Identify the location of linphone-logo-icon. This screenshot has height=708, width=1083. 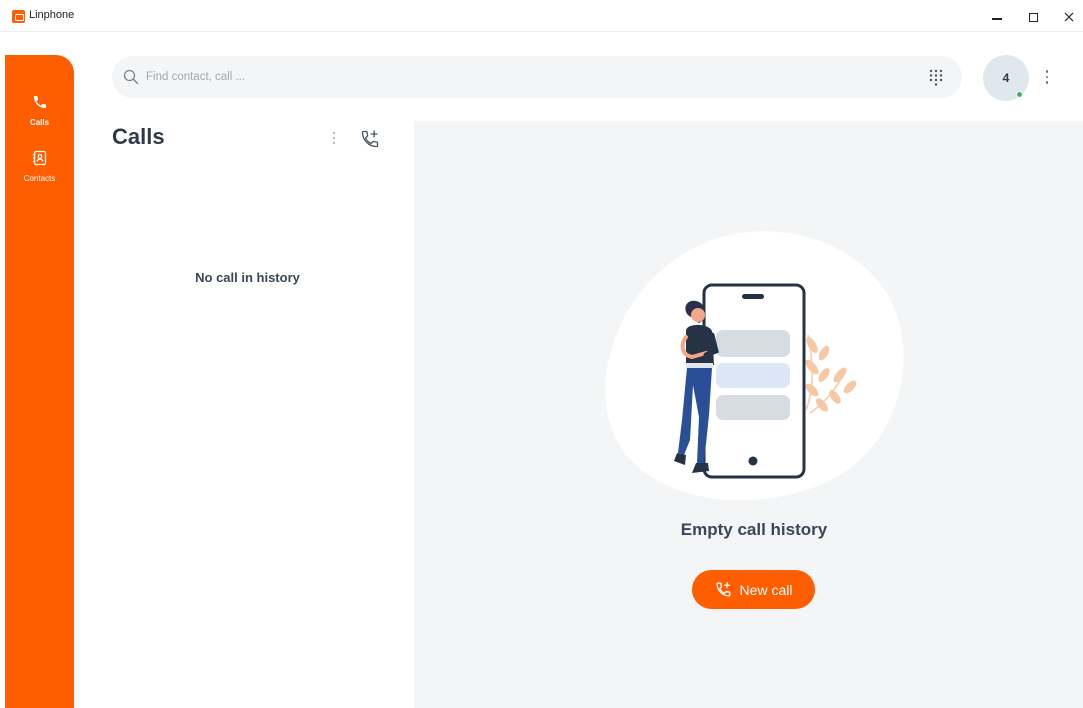
(18, 16).